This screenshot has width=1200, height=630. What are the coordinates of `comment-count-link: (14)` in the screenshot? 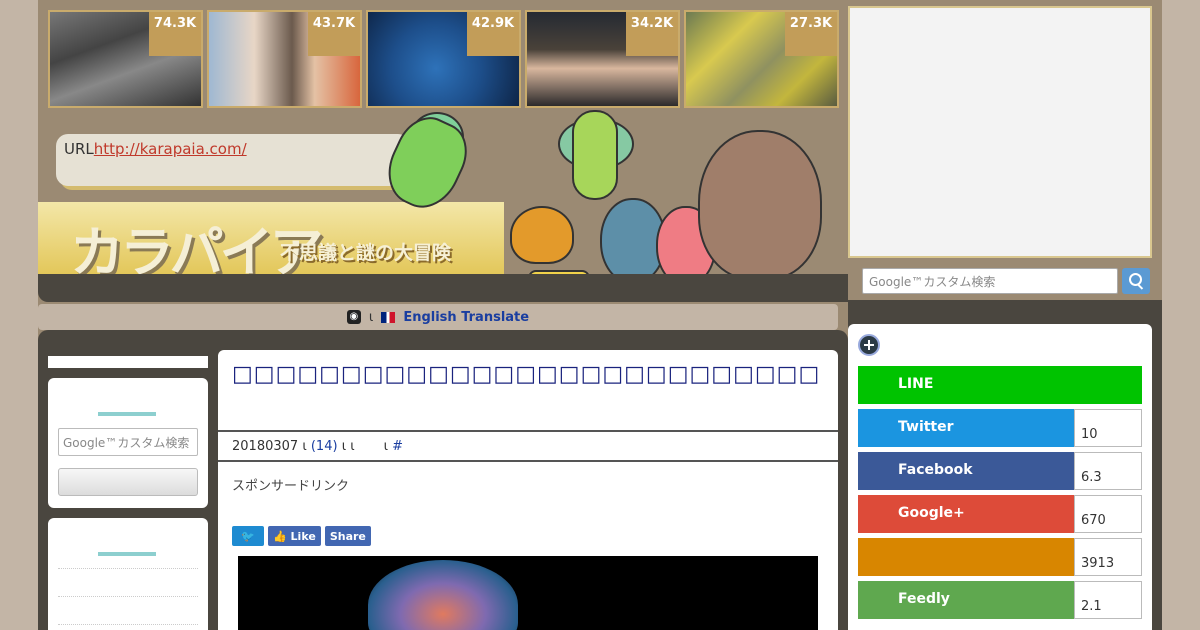 It's located at (324, 446).